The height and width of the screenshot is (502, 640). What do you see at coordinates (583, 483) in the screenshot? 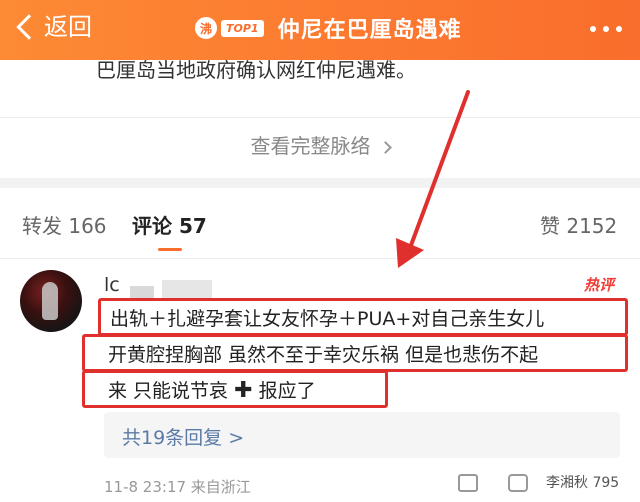
I see `watermark: 李湘秋 795` at bounding box center [583, 483].